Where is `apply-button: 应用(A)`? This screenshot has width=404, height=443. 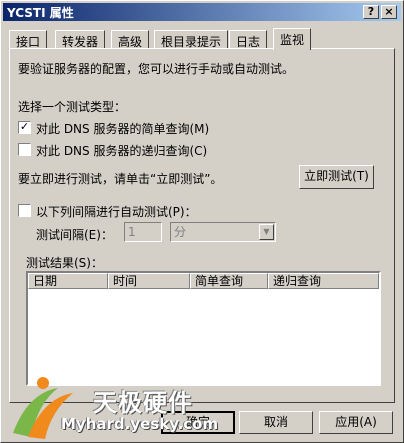
apply-button: 应用(A) is located at coordinates (356, 422).